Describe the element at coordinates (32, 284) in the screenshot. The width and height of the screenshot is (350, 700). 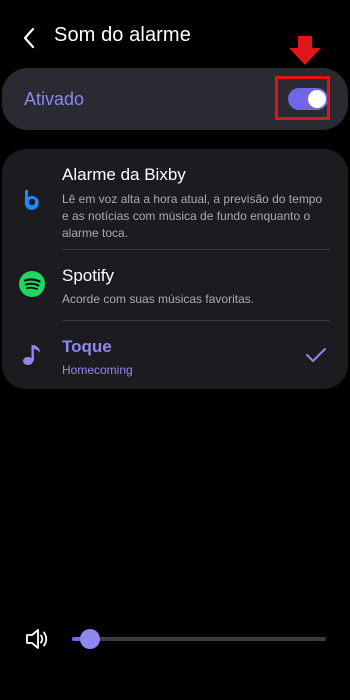
I see `spotify-icon` at that location.